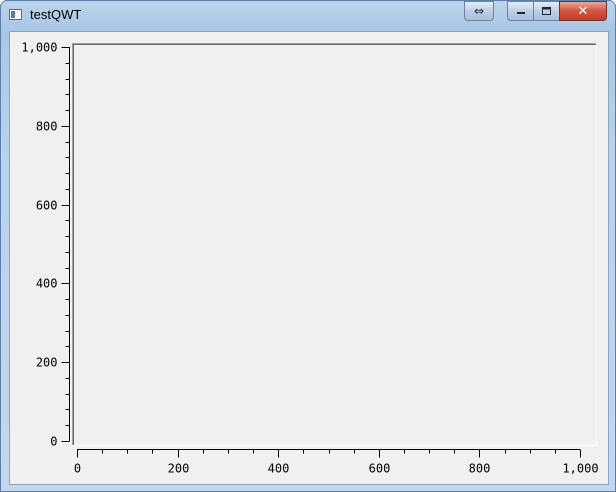  I want to click on y-tick-label: 200, so click(47, 363).